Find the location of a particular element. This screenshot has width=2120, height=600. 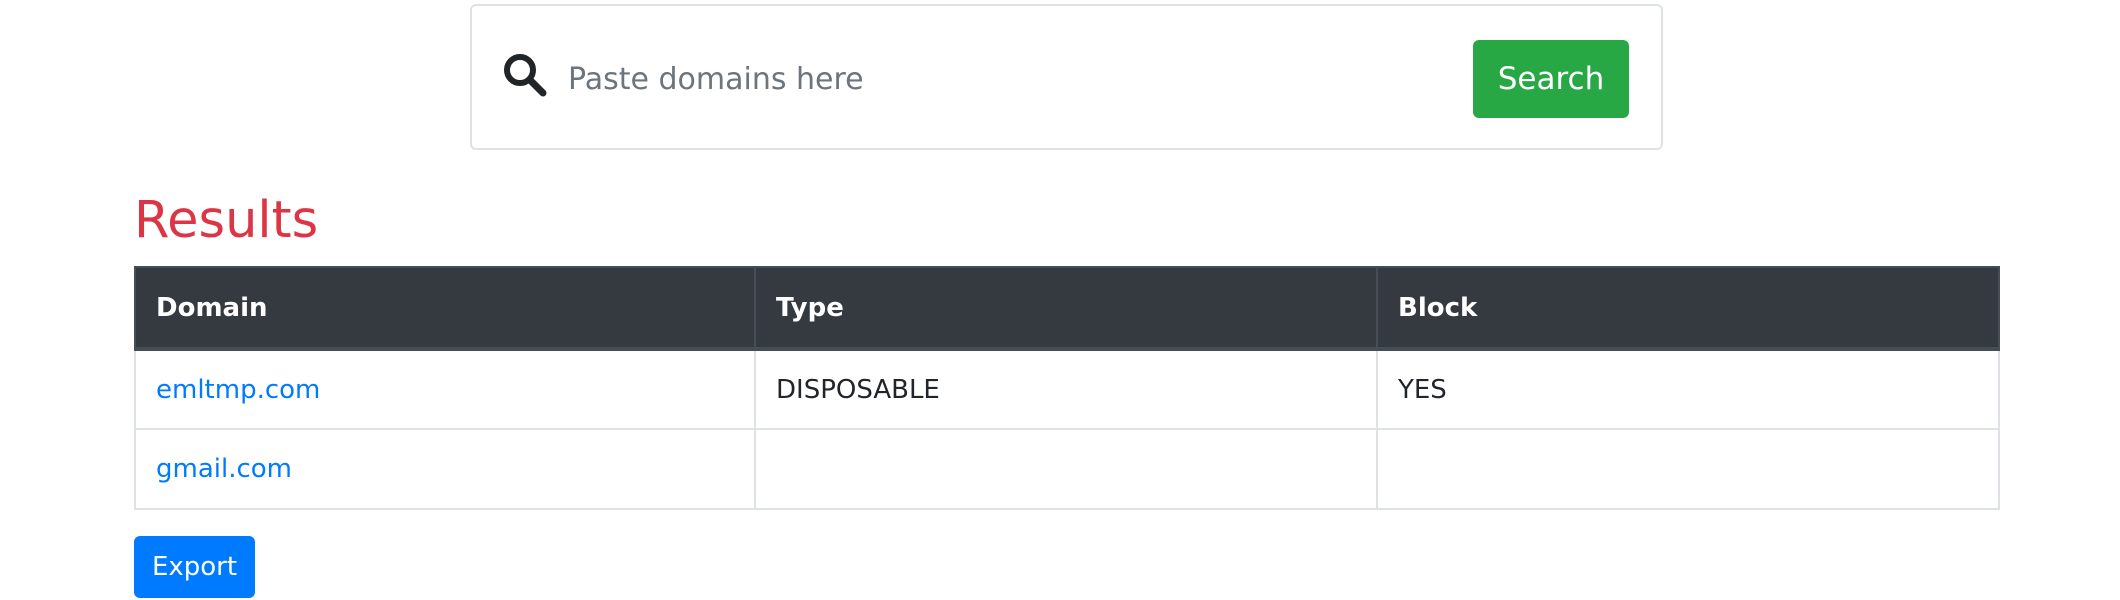

table-header-row: Domain Type Block is located at coordinates (1067, 308).